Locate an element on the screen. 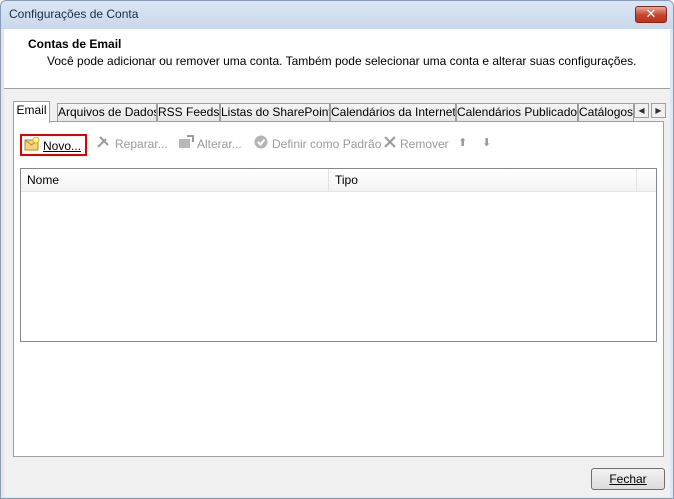 The image size is (674, 499). tab-calendarios-publicados: Calendários Publicados is located at coordinates (517, 112).